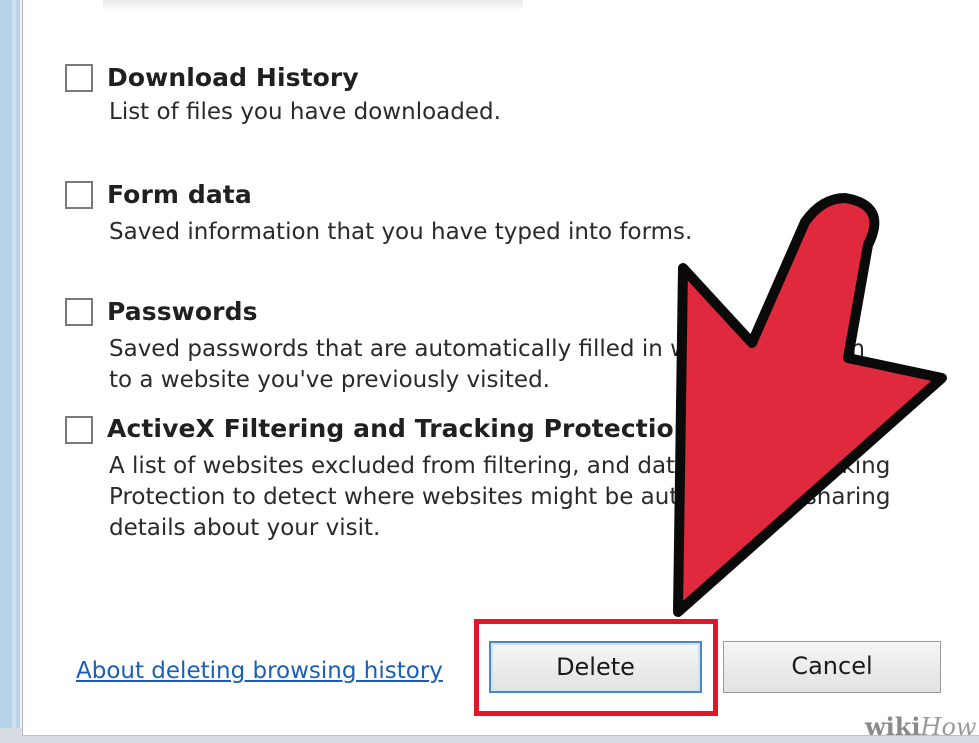  I want to click on cut-off-text-edge, so click(313, 5).